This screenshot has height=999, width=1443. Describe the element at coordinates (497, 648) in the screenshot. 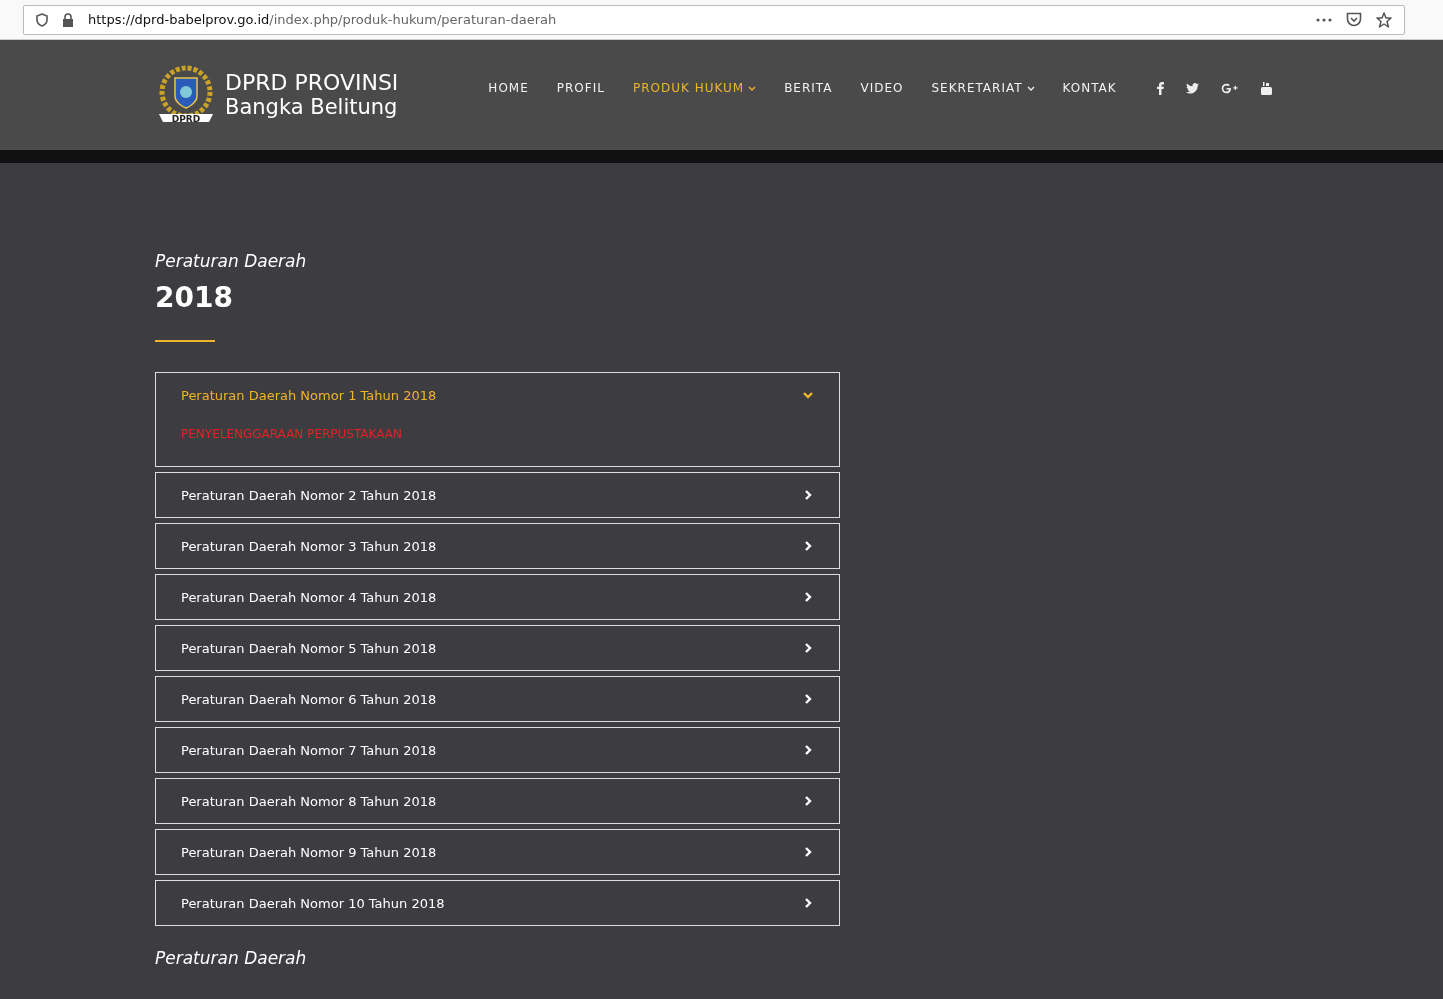

I see `accordion-header: Peraturan Daerah Nomor 5 Tahun 2018` at that location.